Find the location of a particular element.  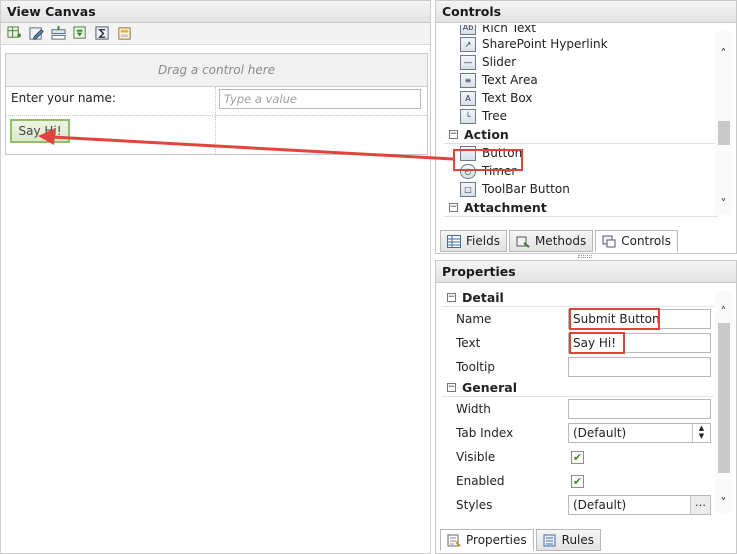

category-action: − Action is located at coordinates (581, 134).